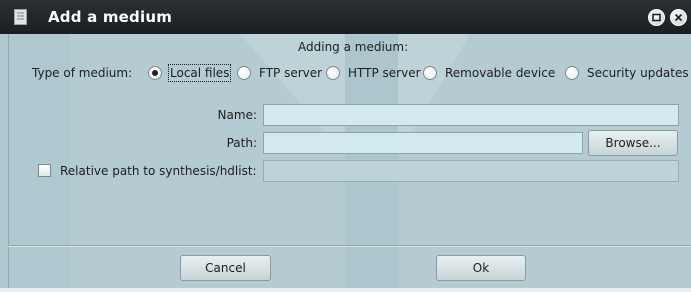  I want to click on radio-security-updates, so click(572, 73).